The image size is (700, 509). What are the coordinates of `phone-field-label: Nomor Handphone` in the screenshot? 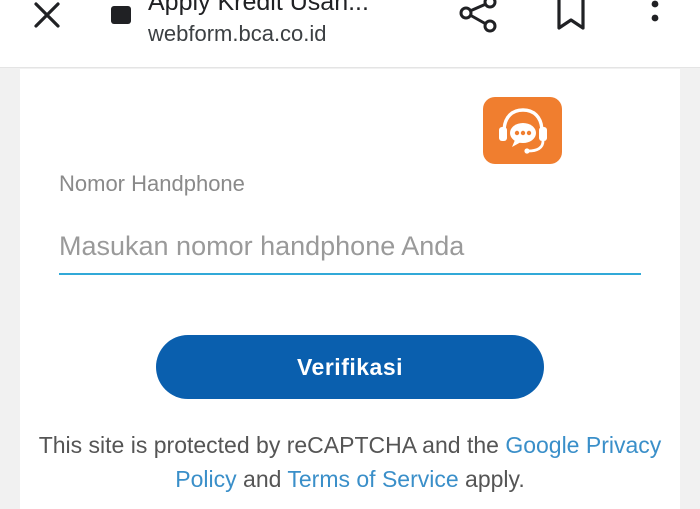 It's located at (152, 183).